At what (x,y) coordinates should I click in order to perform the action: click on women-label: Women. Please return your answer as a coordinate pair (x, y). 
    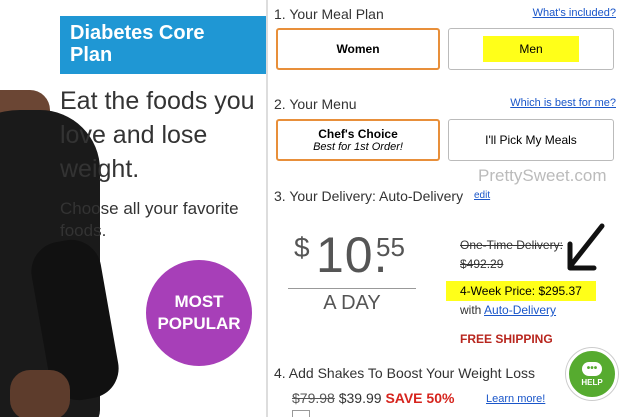
    Looking at the image, I should click on (358, 49).